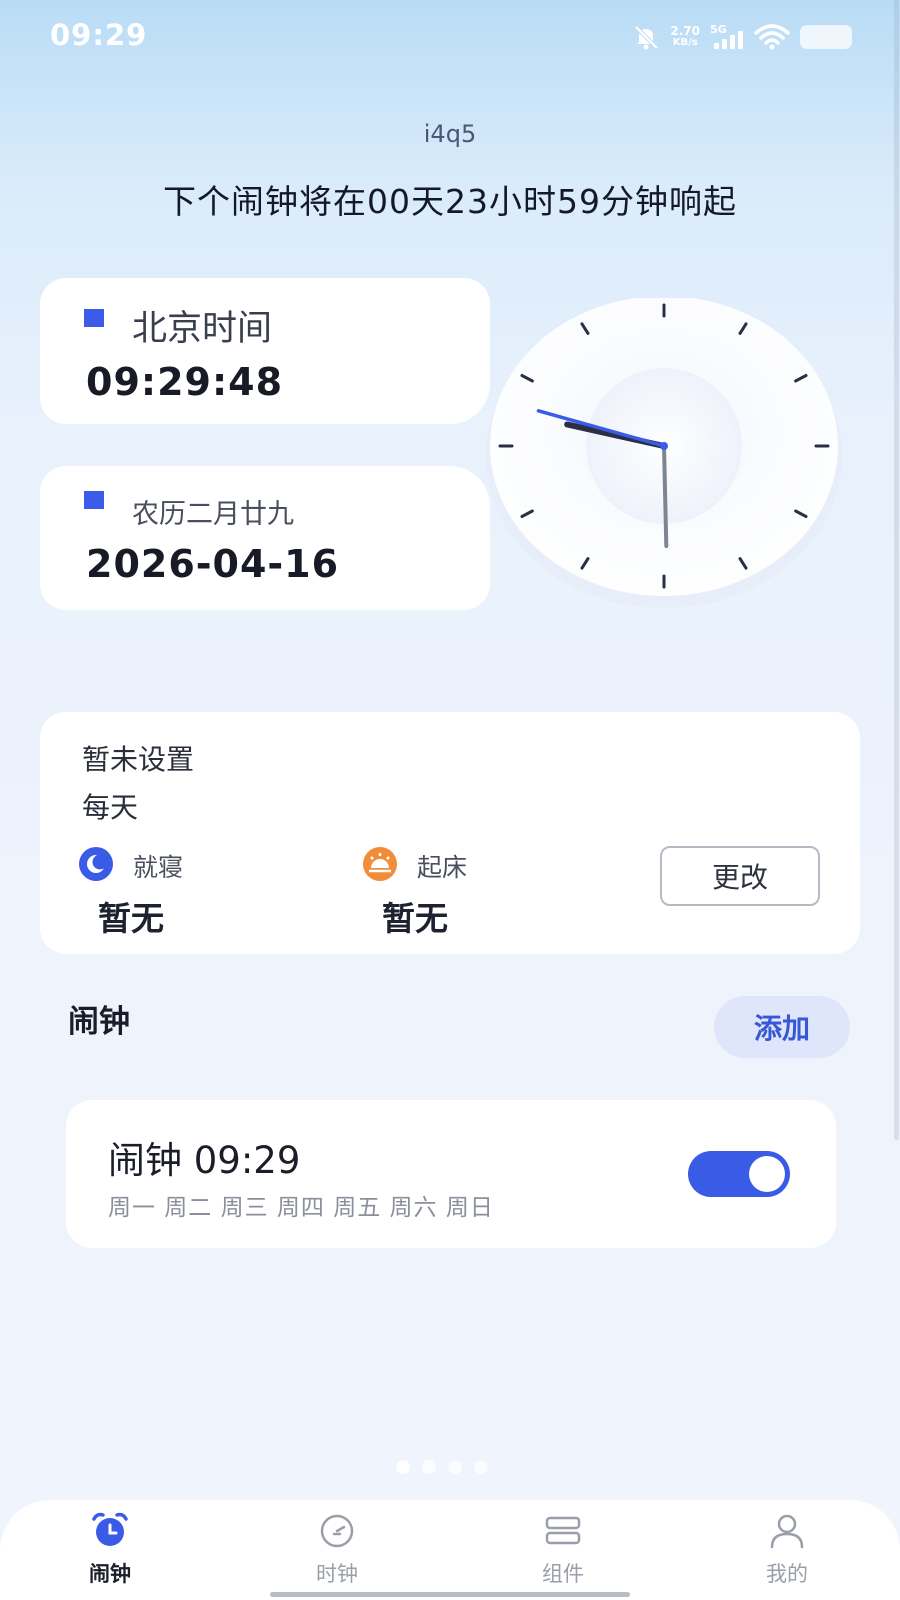 The height and width of the screenshot is (1600, 900). What do you see at coordinates (450, 1594) in the screenshot?
I see `home-indicator` at bounding box center [450, 1594].